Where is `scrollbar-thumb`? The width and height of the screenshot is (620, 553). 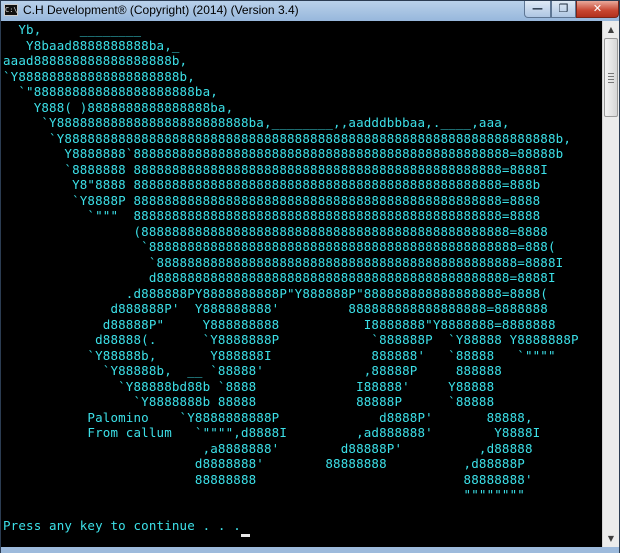
scrollbar-thumb is located at coordinates (611, 77).